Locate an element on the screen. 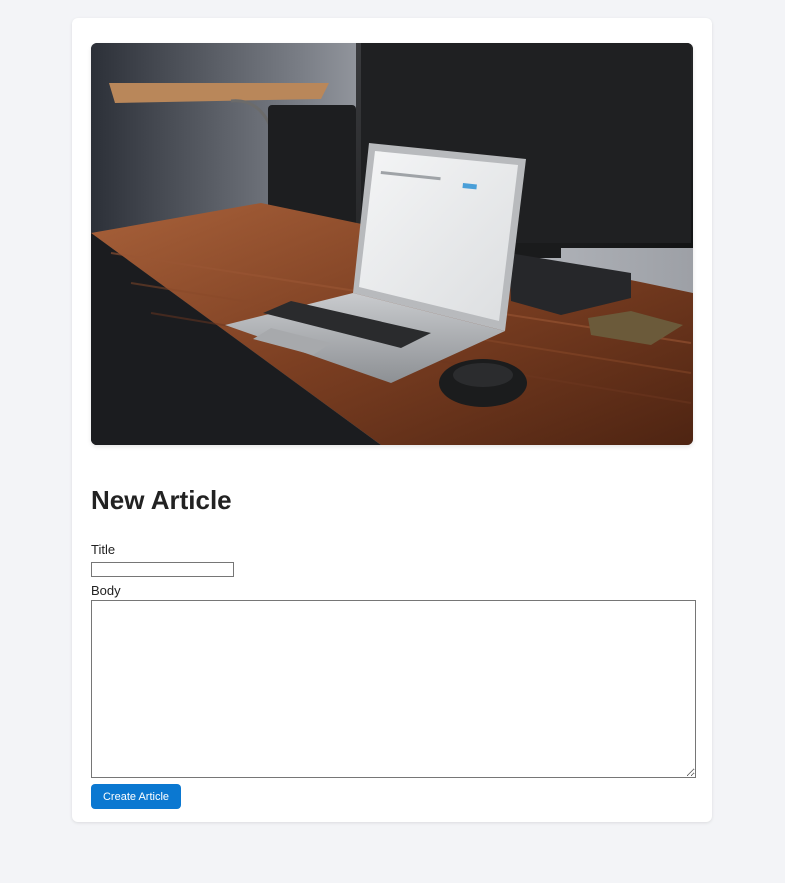 The image size is (785, 883). title-input is located at coordinates (162, 569).